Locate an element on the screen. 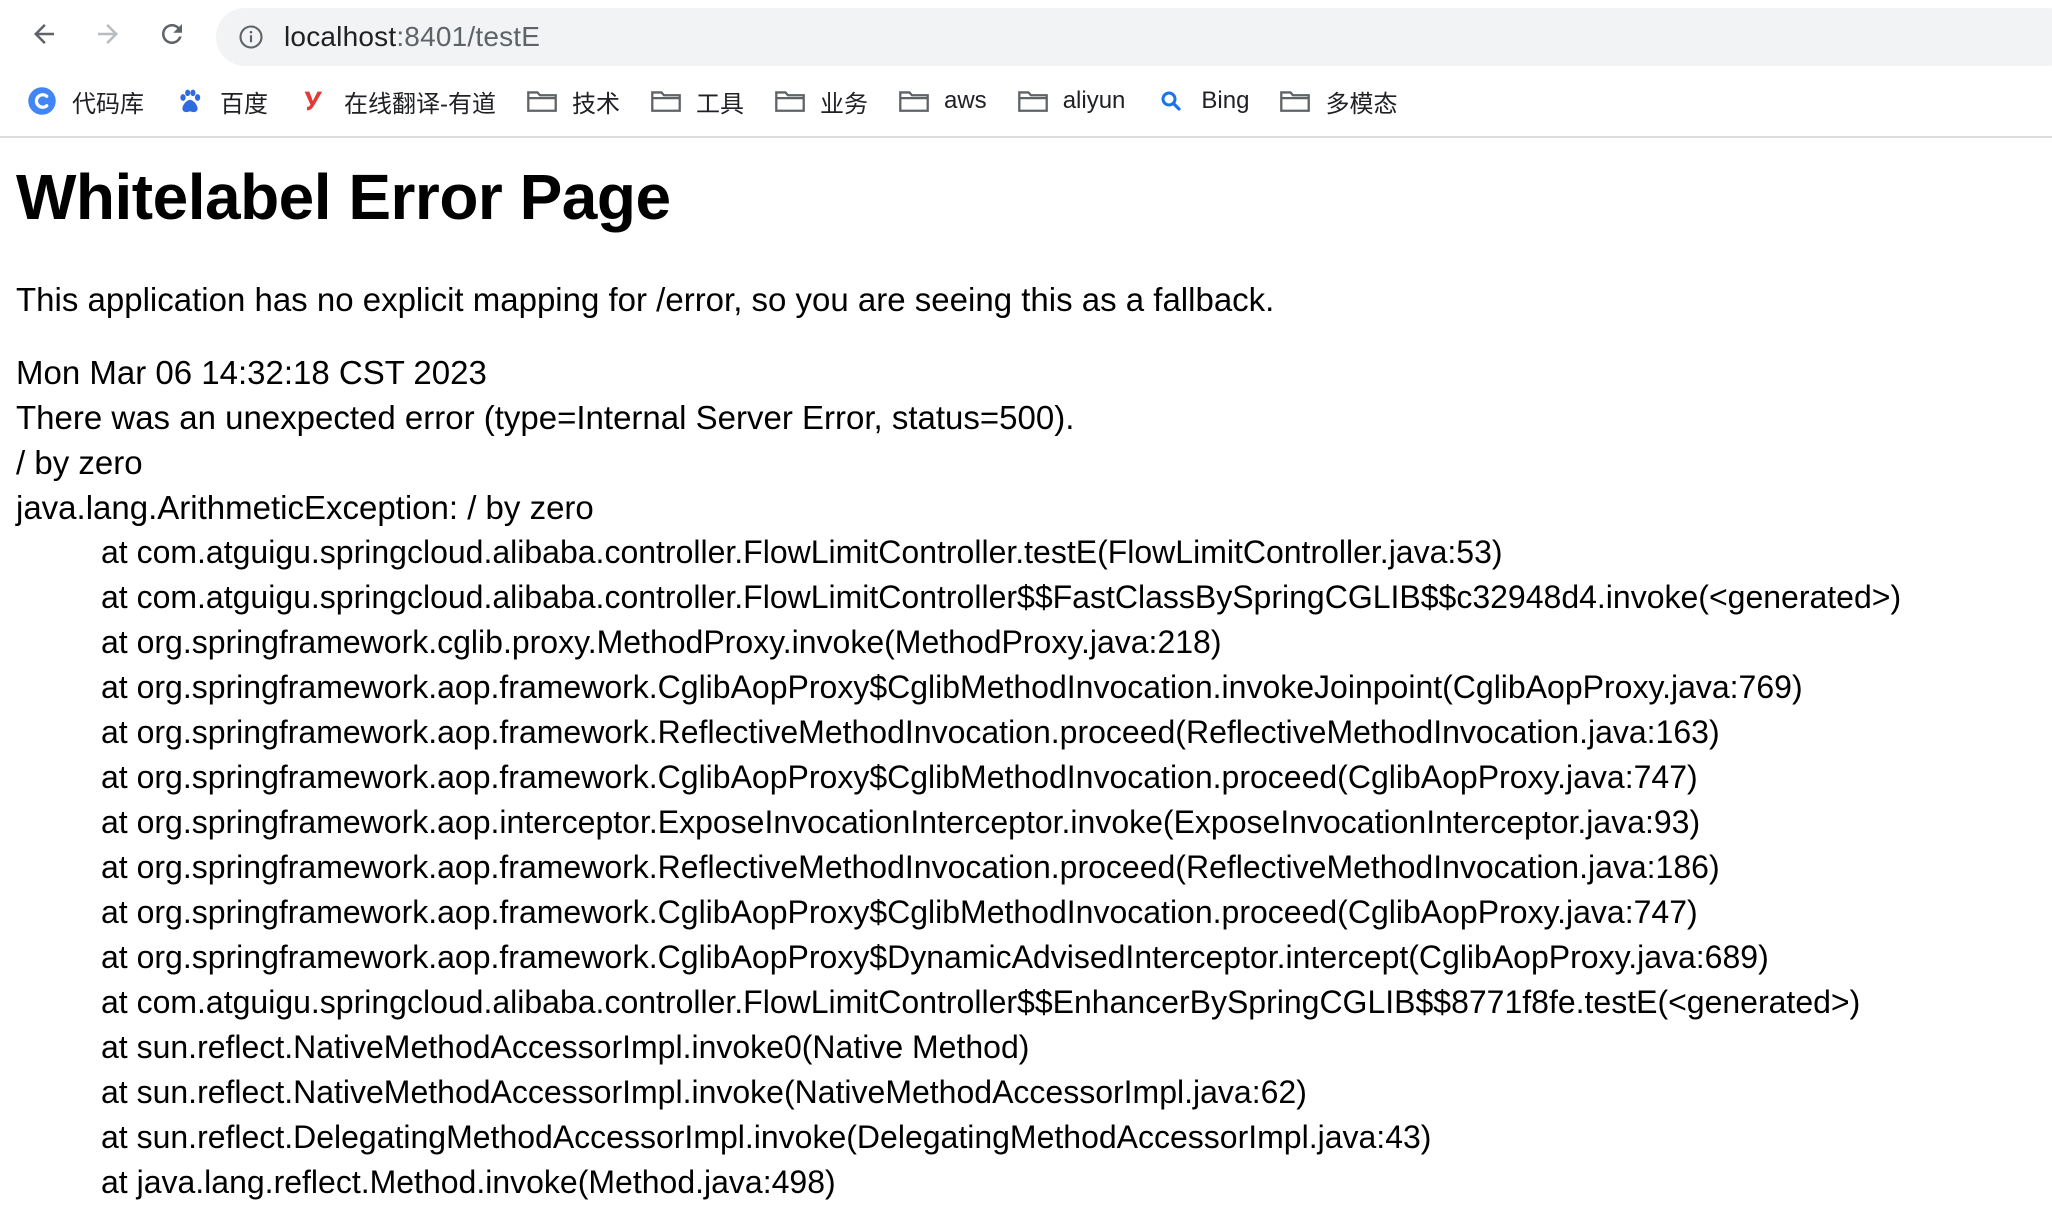 This screenshot has height=1224, width=2052. back-button is located at coordinates (44, 34).